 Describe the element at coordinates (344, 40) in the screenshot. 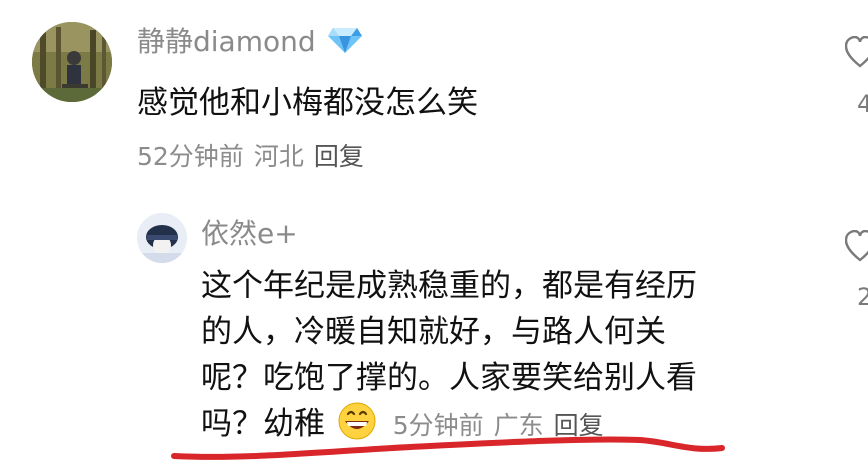

I see `diamond-icon` at that location.